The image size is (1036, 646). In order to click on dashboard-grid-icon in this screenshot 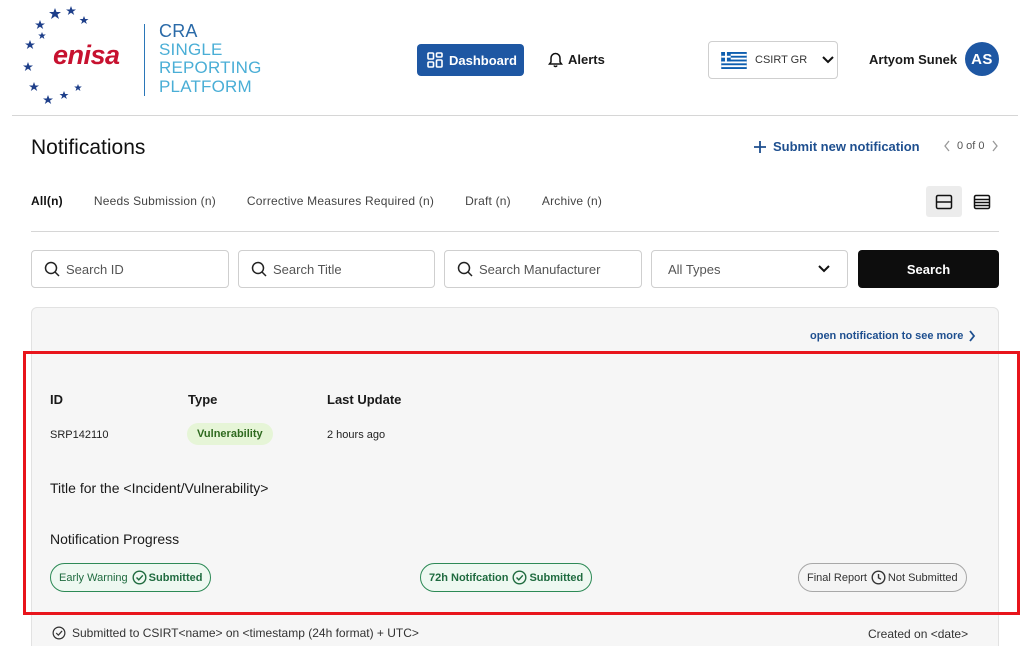, I will do `click(435, 60)`.